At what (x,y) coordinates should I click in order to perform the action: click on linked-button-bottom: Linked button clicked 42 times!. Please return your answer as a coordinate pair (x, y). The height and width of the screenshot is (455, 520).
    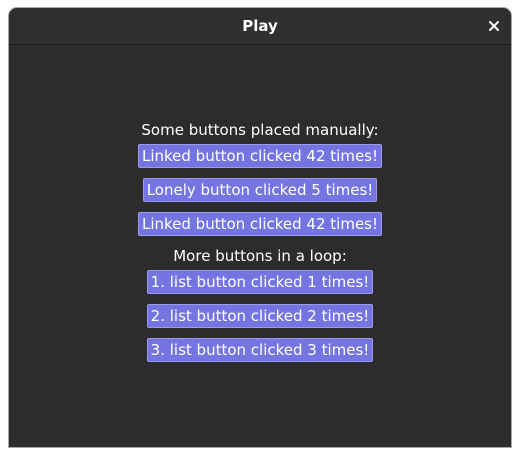
    Looking at the image, I should click on (259, 224).